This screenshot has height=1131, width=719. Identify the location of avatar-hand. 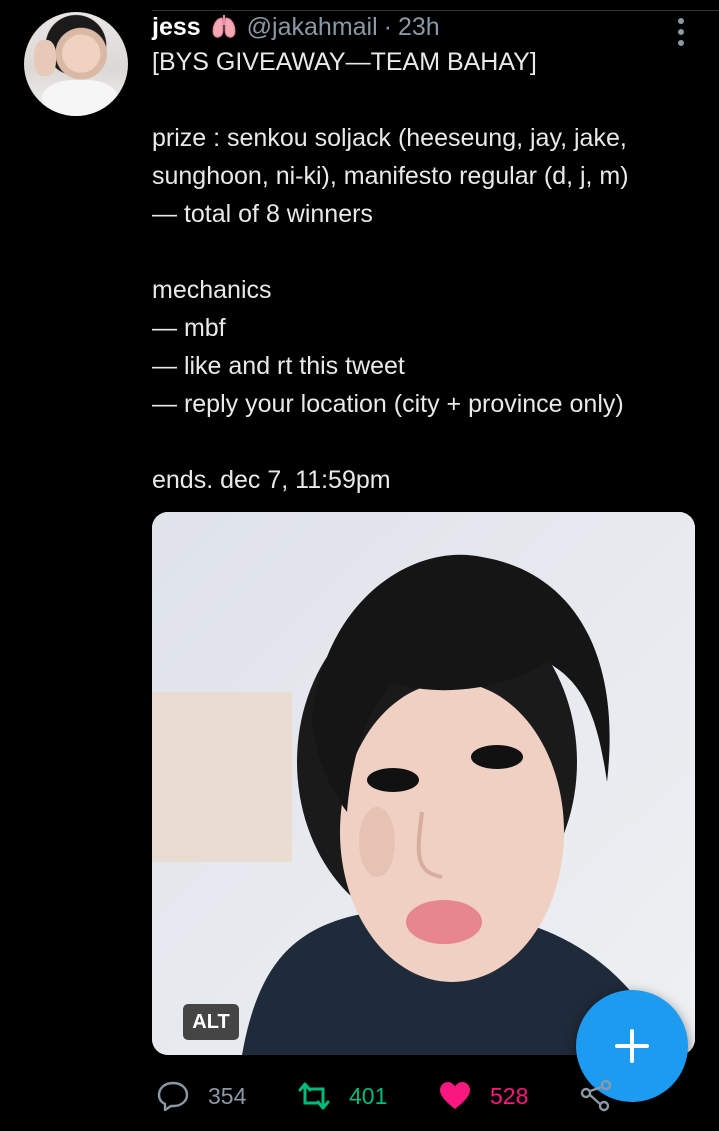
(45, 58).